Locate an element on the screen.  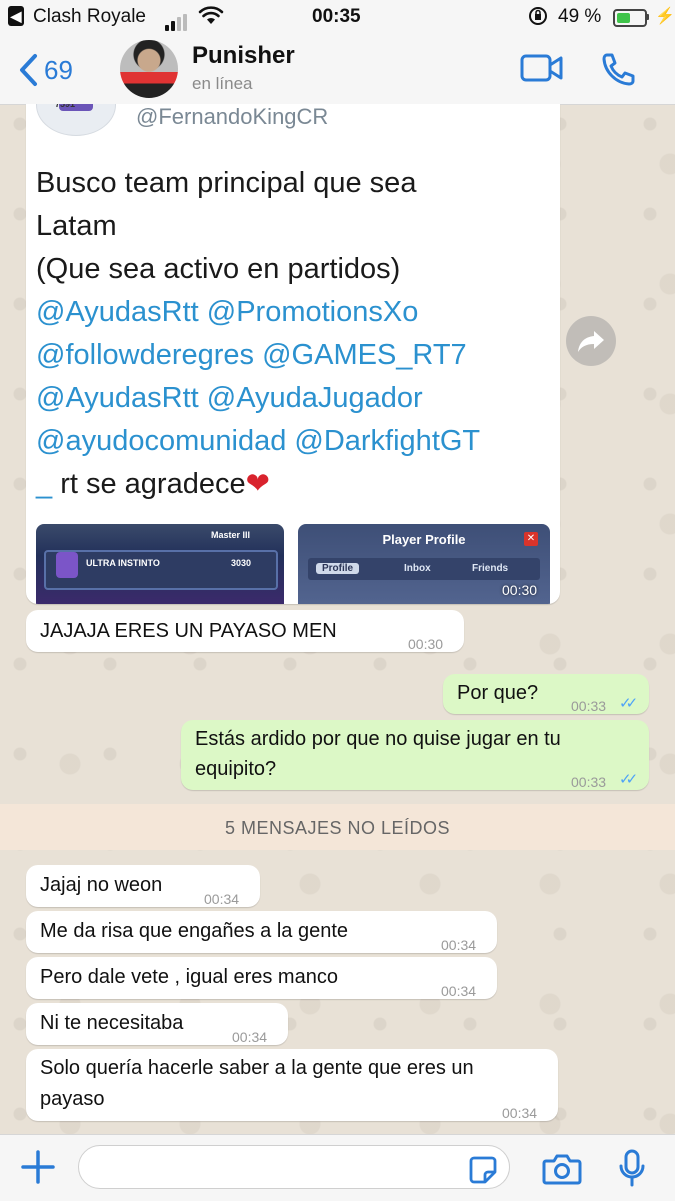
tweet-mention: @GAMES_RT7 is located at coordinates (364, 355).